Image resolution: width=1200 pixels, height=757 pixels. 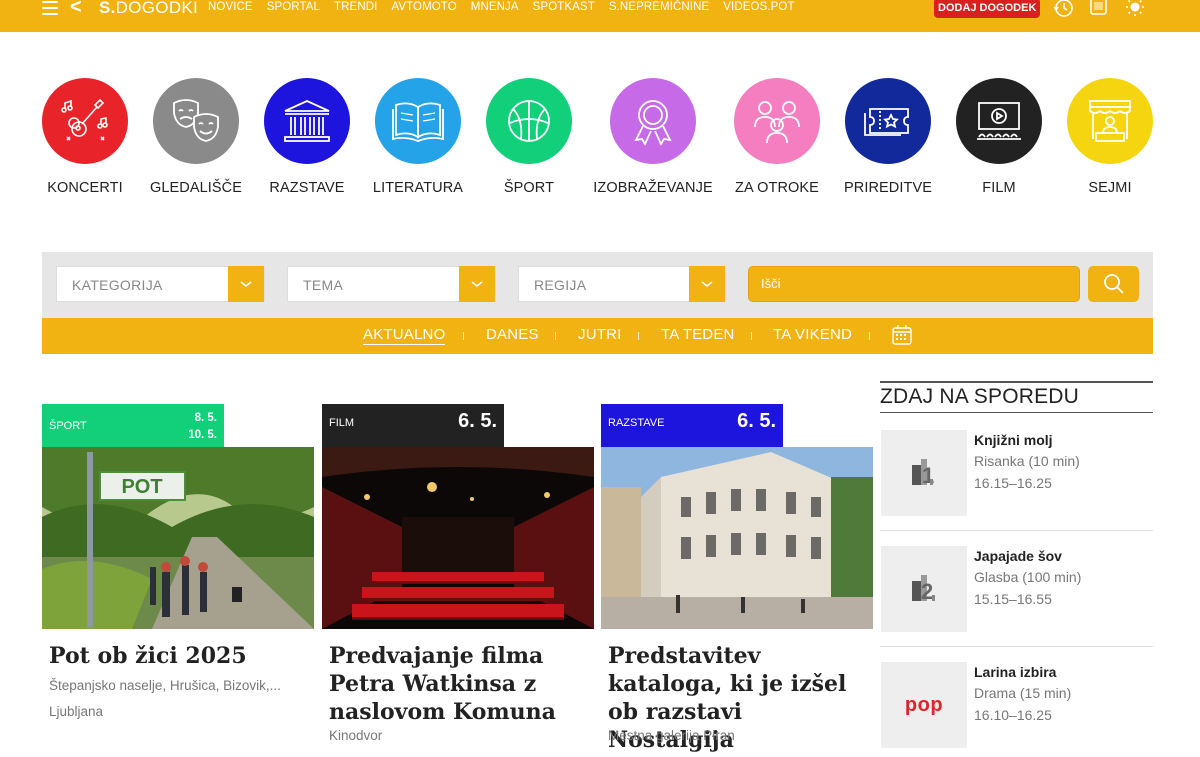 I want to click on tab-aktualno: AKTUALNO, so click(x=404, y=335).